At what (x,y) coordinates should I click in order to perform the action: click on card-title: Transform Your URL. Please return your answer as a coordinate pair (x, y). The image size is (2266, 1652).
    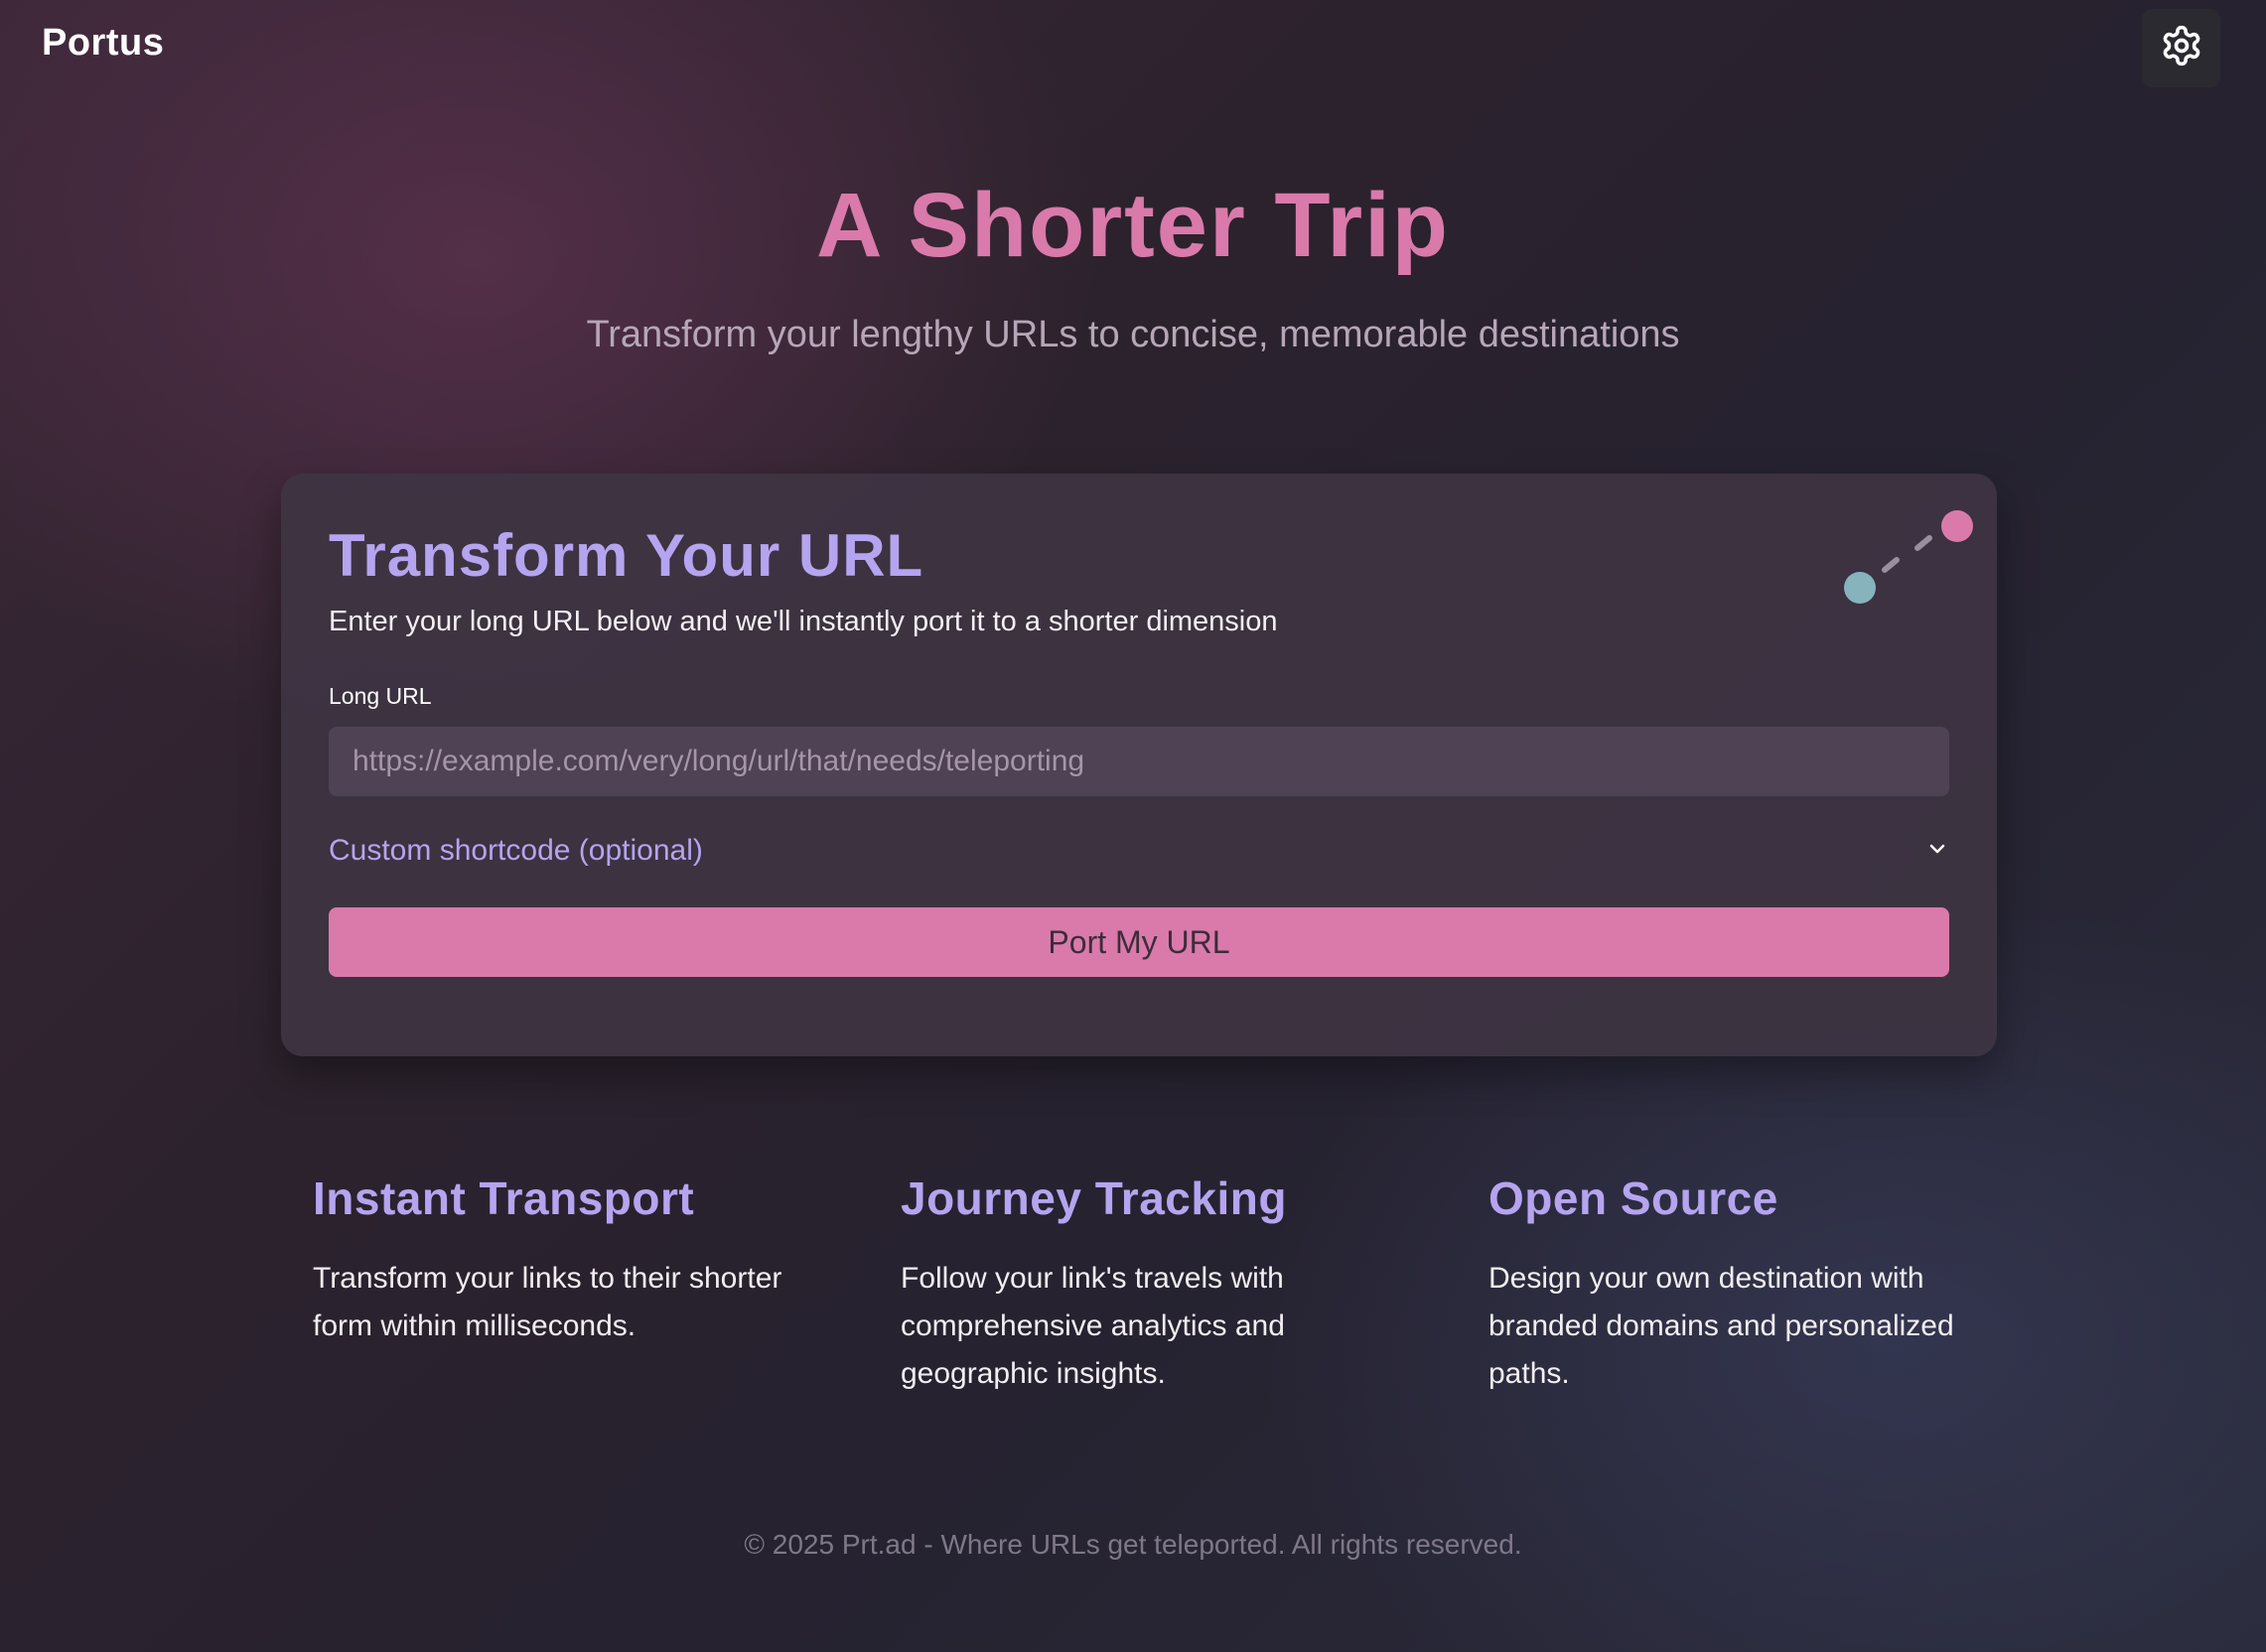
    Looking at the image, I should click on (626, 555).